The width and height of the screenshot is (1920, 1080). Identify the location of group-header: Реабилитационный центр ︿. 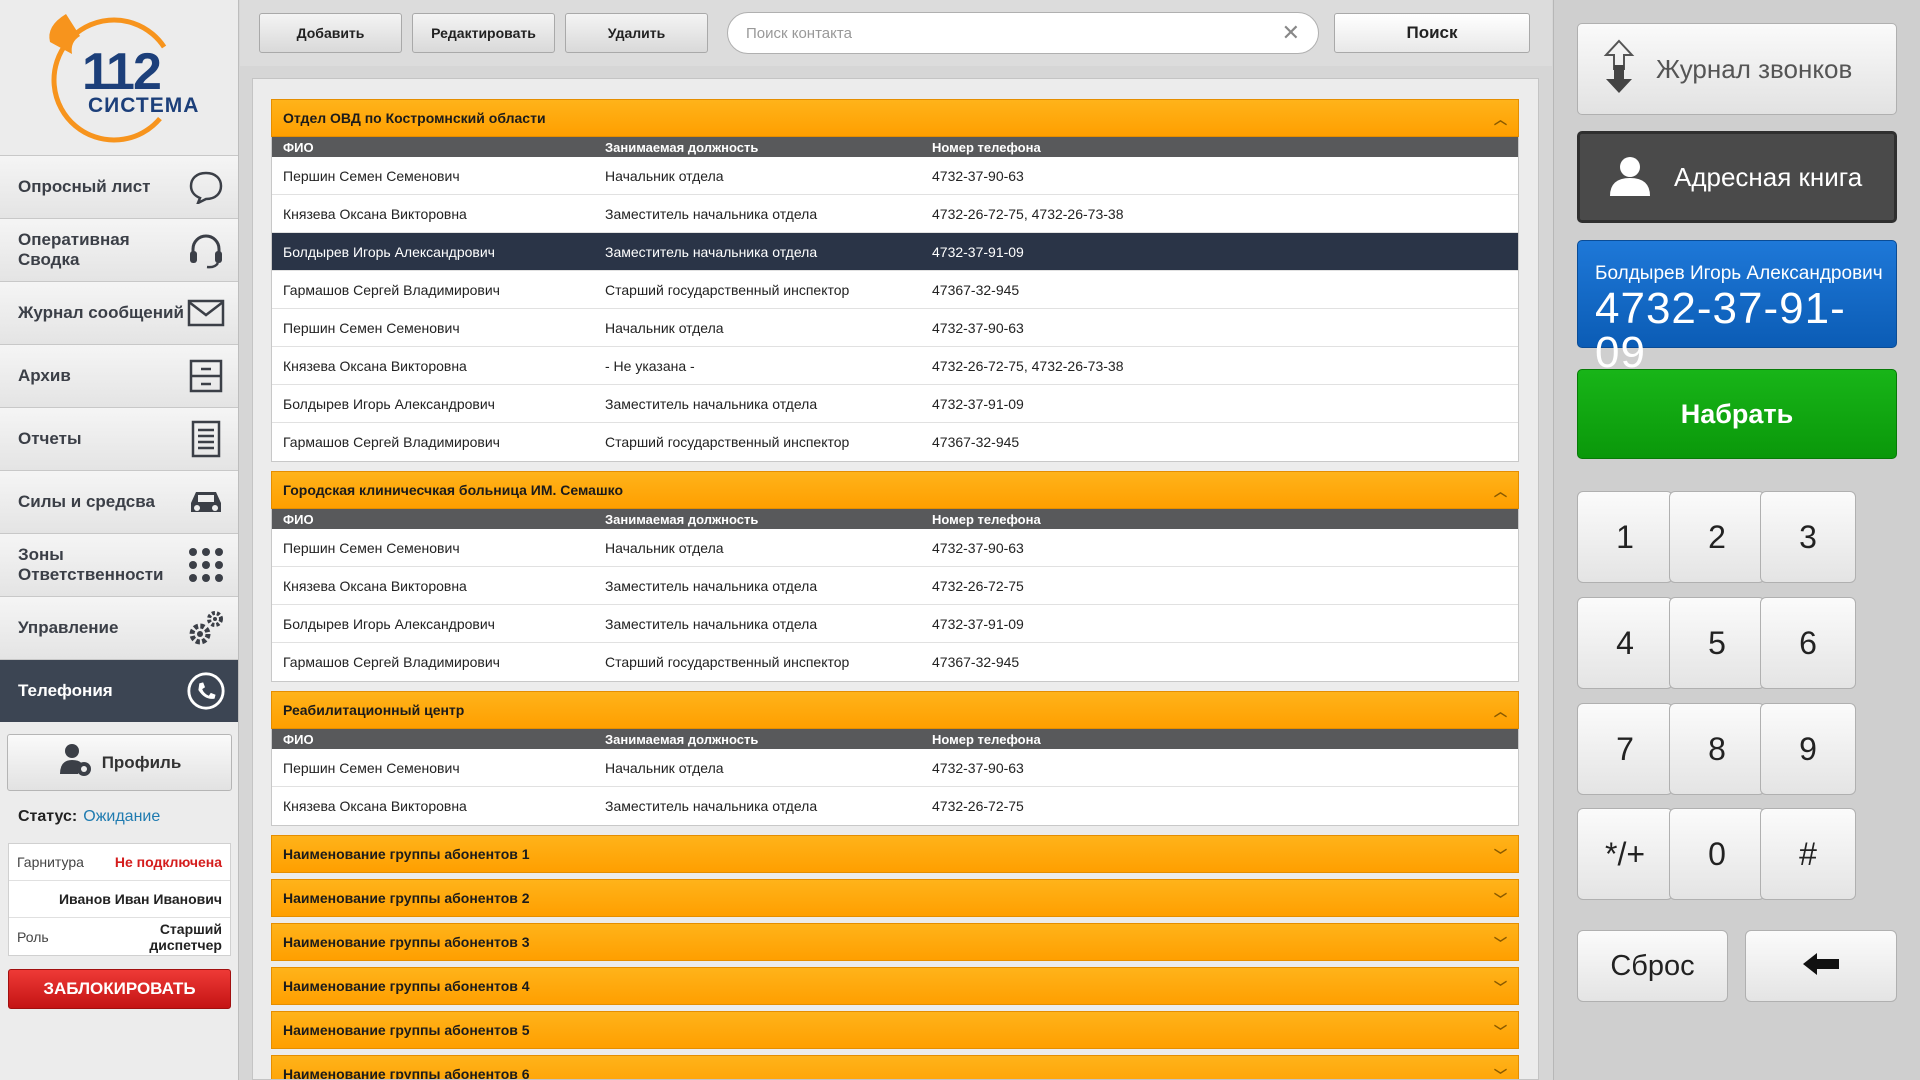
(895, 710).